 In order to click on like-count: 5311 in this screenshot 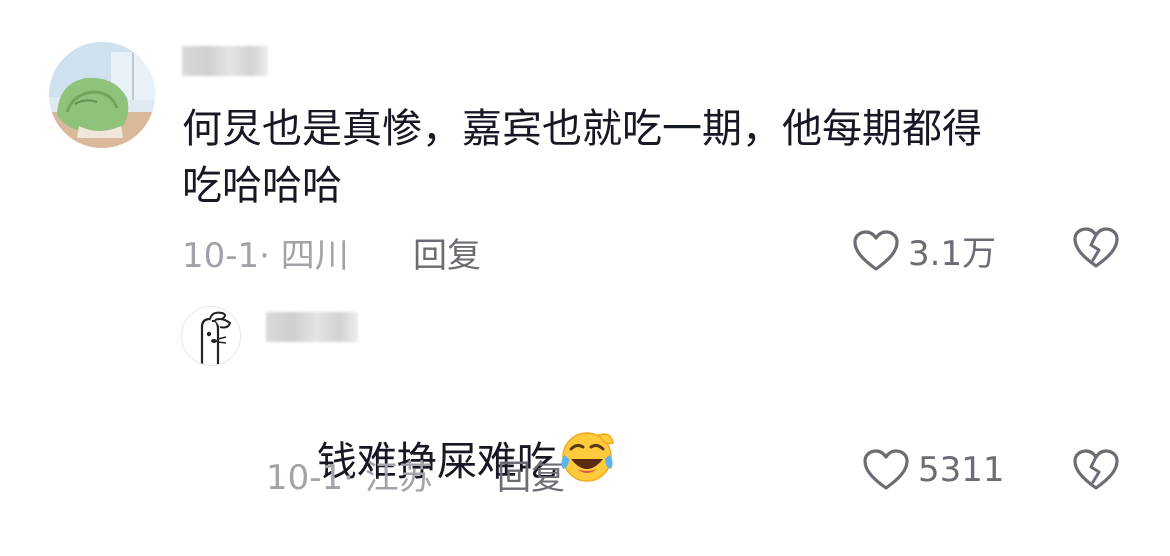, I will do `click(961, 470)`.